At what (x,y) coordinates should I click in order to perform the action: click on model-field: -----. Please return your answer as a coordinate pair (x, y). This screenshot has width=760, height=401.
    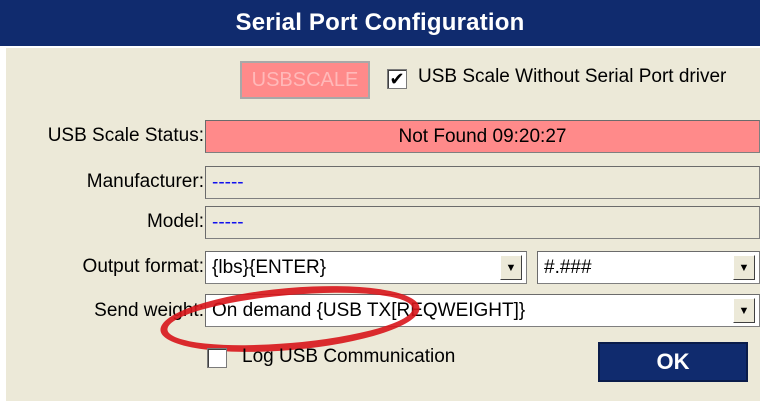
    Looking at the image, I should click on (482, 222).